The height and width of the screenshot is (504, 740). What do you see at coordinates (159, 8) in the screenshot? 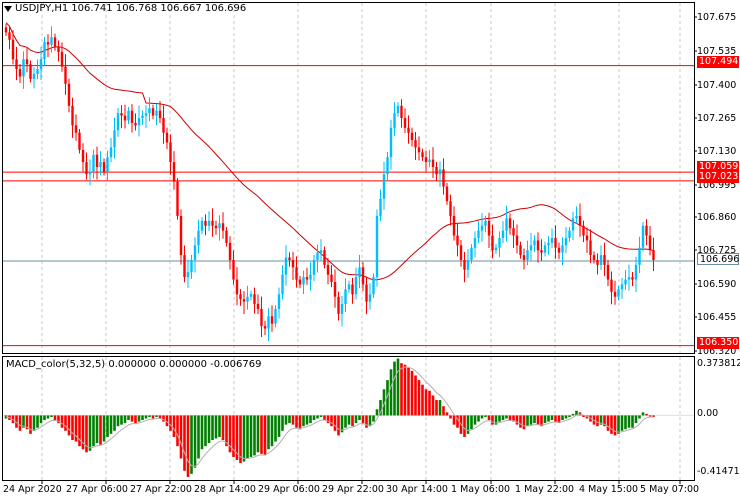
I see `ohlc-values: 106.741 106.768 106.667 106.696` at bounding box center [159, 8].